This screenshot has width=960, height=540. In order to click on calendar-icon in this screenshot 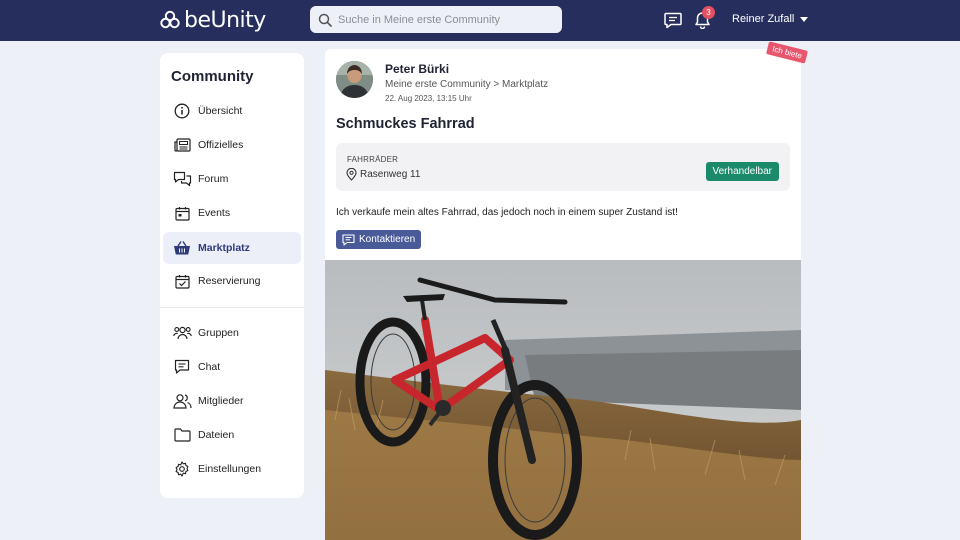, I will do `click(182, 213)`.